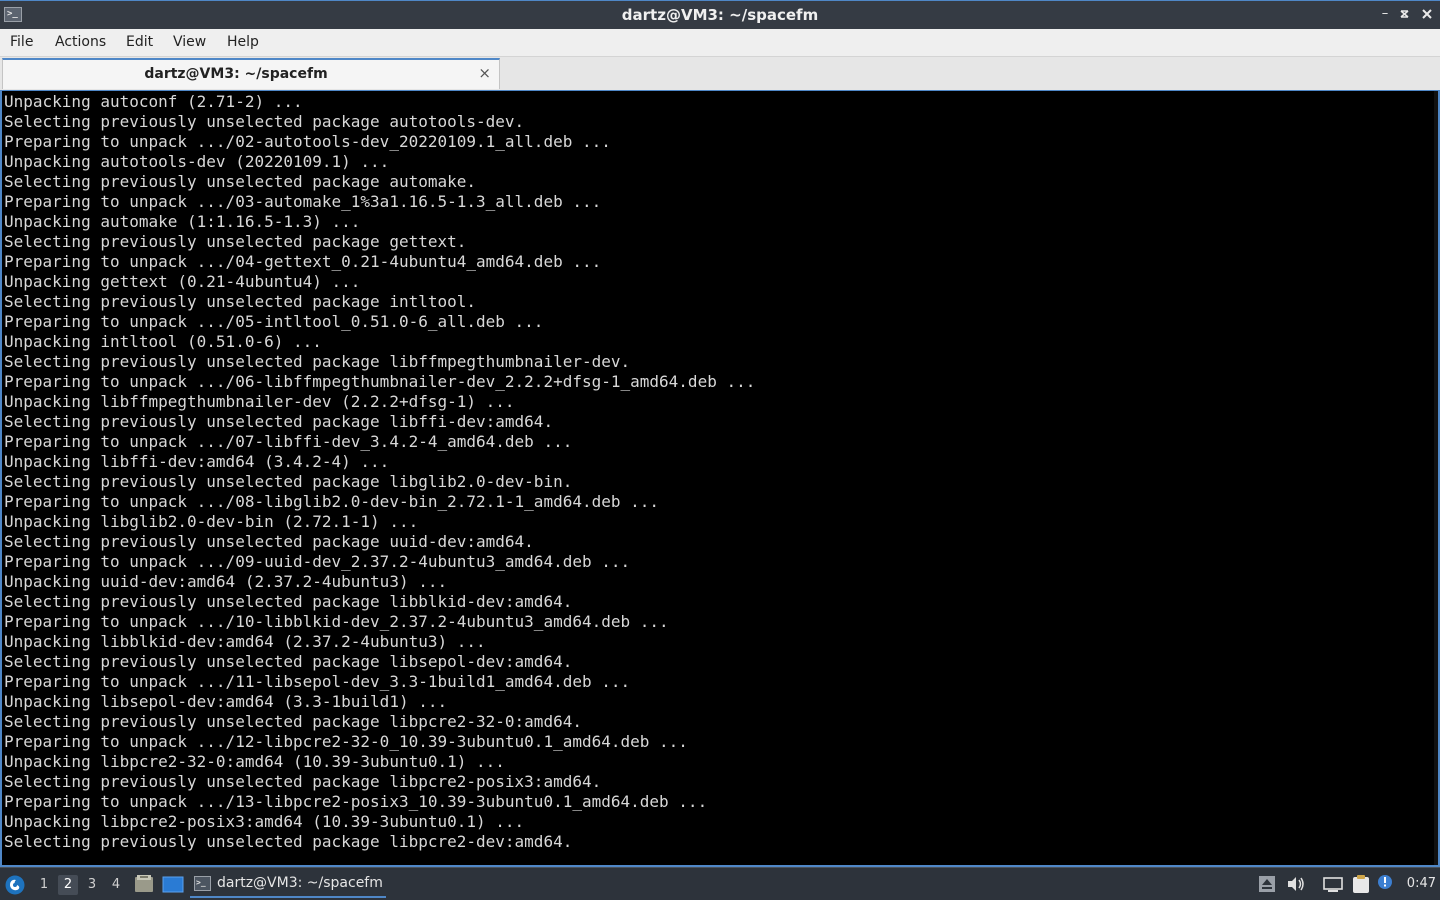 The image size is (1440, 900). What do you see at coordinates (720, 73) in the screenshot?
I see `tab-bar: dartz@VM3: ~/spacefm ×` at bounding box center [720, 73].